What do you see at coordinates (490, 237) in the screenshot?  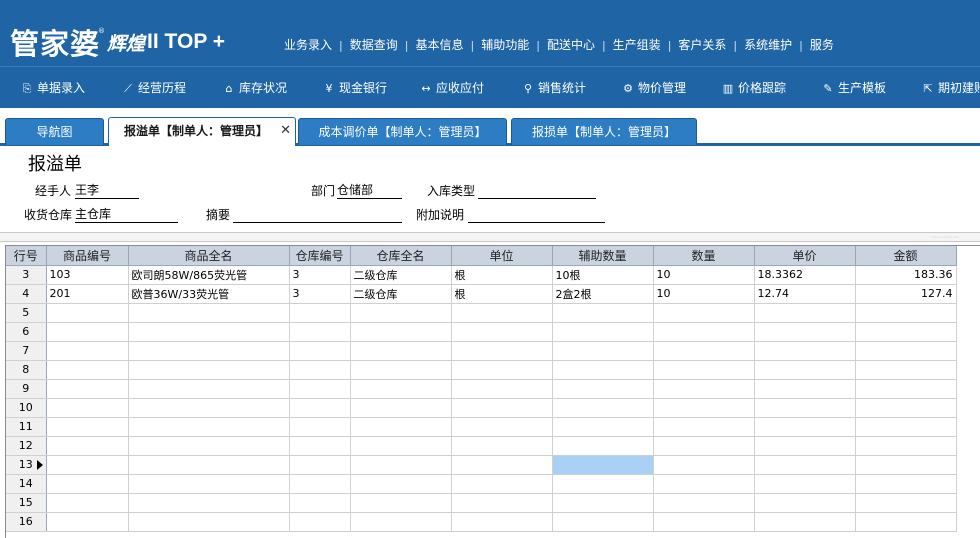 I see `splitter: ⋯⋯⋯⋯` at bounding box center [490, 237].